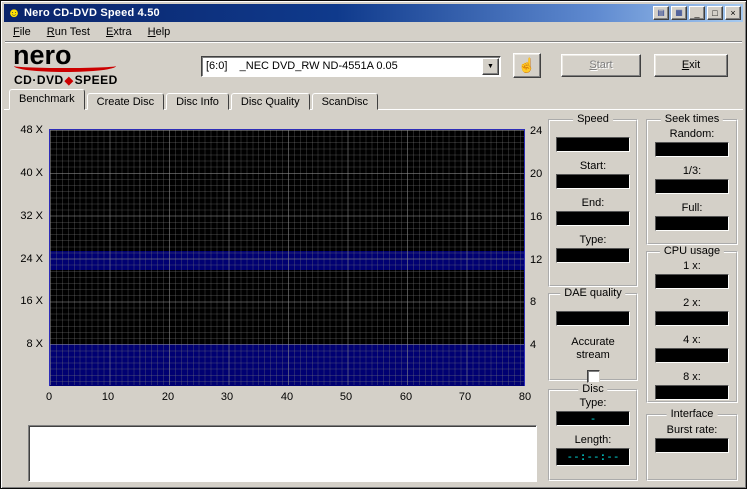  Describe the element at coordinates (679, 13) in the screenshot. I see `titlebar-tool-button-2: ▦` at that location.